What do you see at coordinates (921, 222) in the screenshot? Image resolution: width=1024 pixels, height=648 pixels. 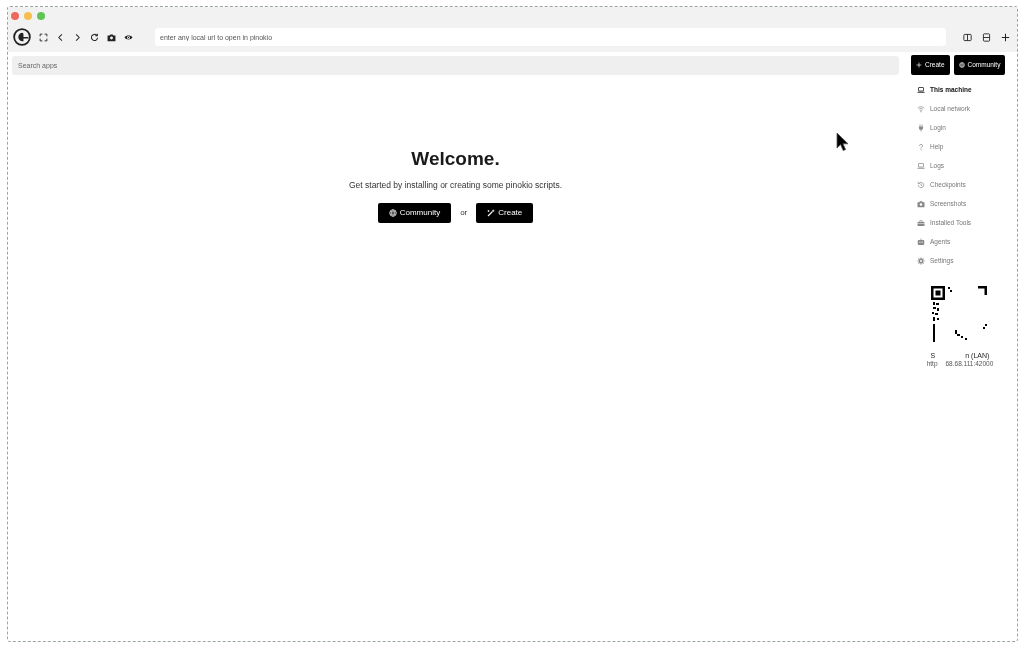 I see `toolbox-icon` at bounding box center [921, 222].